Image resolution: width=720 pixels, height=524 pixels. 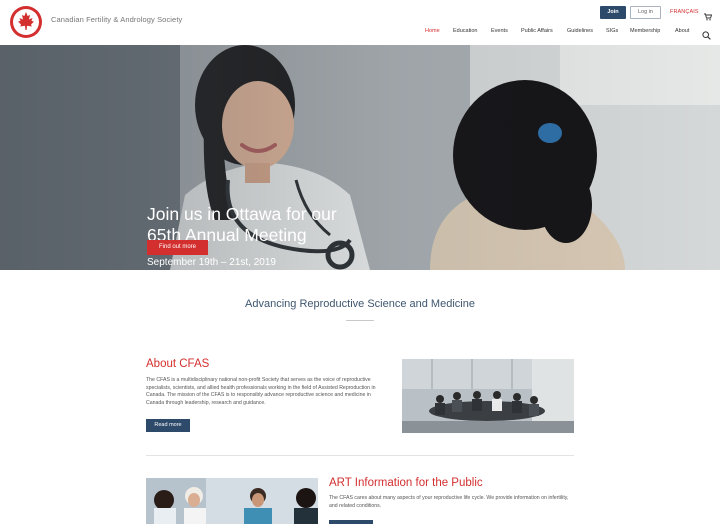 I want to click on meeting-room-image, so click(x=488, y=396).